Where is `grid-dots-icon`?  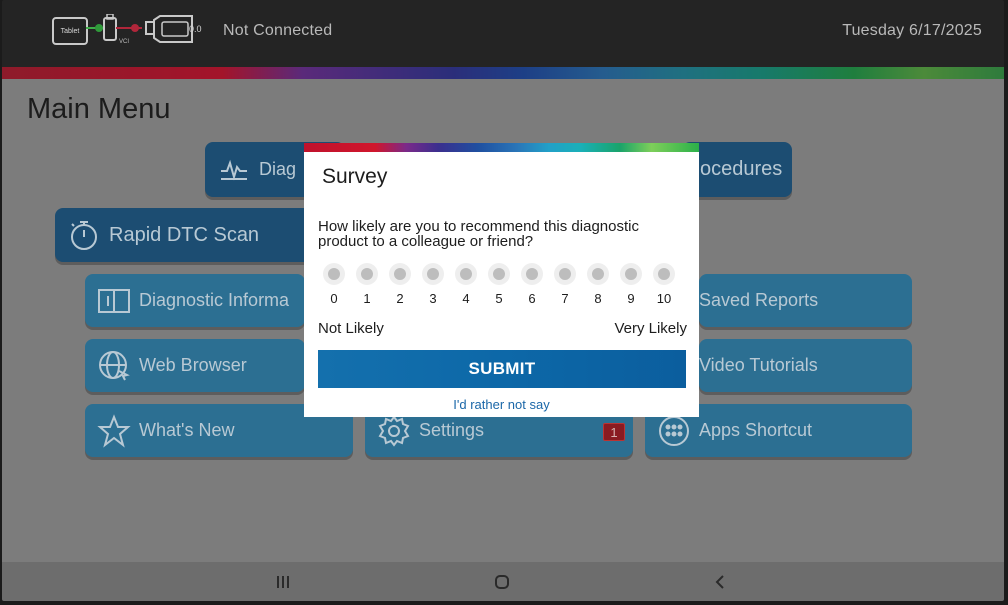
grid-dots-icon is located at coordinates (674, 431).